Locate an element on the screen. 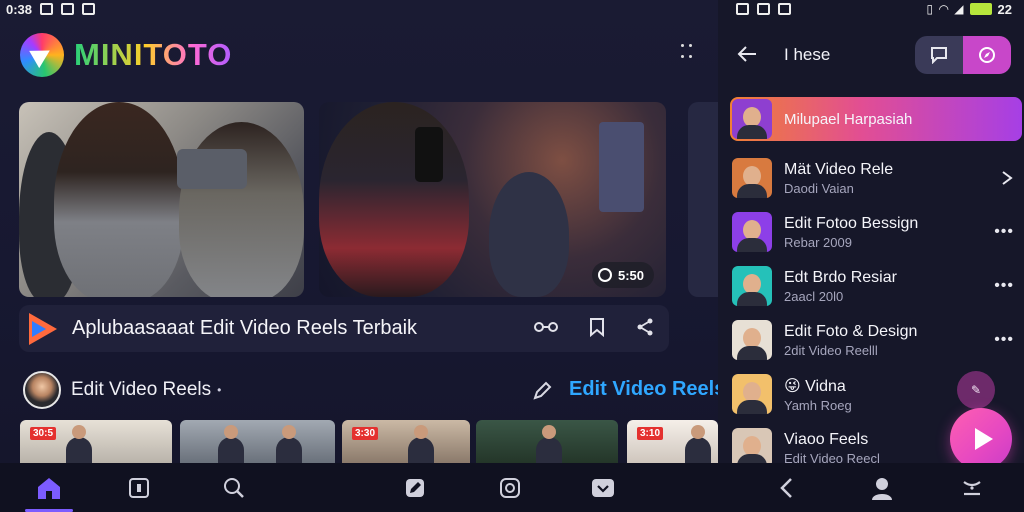  nav-menu is located at coordinates (972, 488).